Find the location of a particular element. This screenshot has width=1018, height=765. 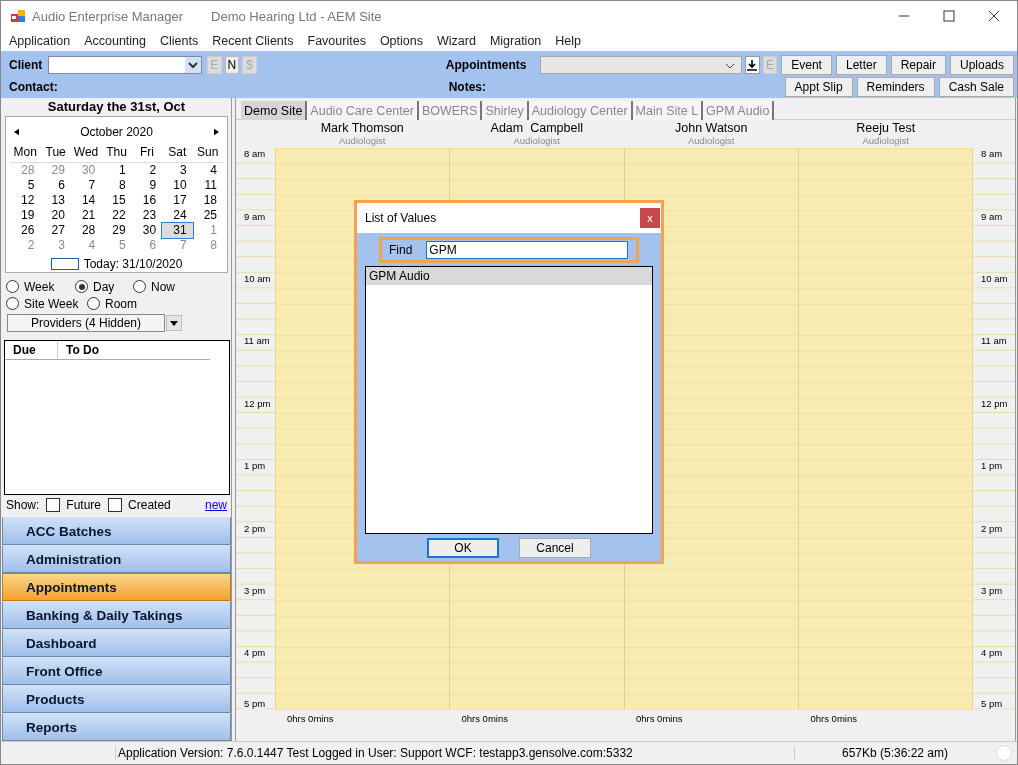

provider-name: John Watson is located at coordinates (711, 129).